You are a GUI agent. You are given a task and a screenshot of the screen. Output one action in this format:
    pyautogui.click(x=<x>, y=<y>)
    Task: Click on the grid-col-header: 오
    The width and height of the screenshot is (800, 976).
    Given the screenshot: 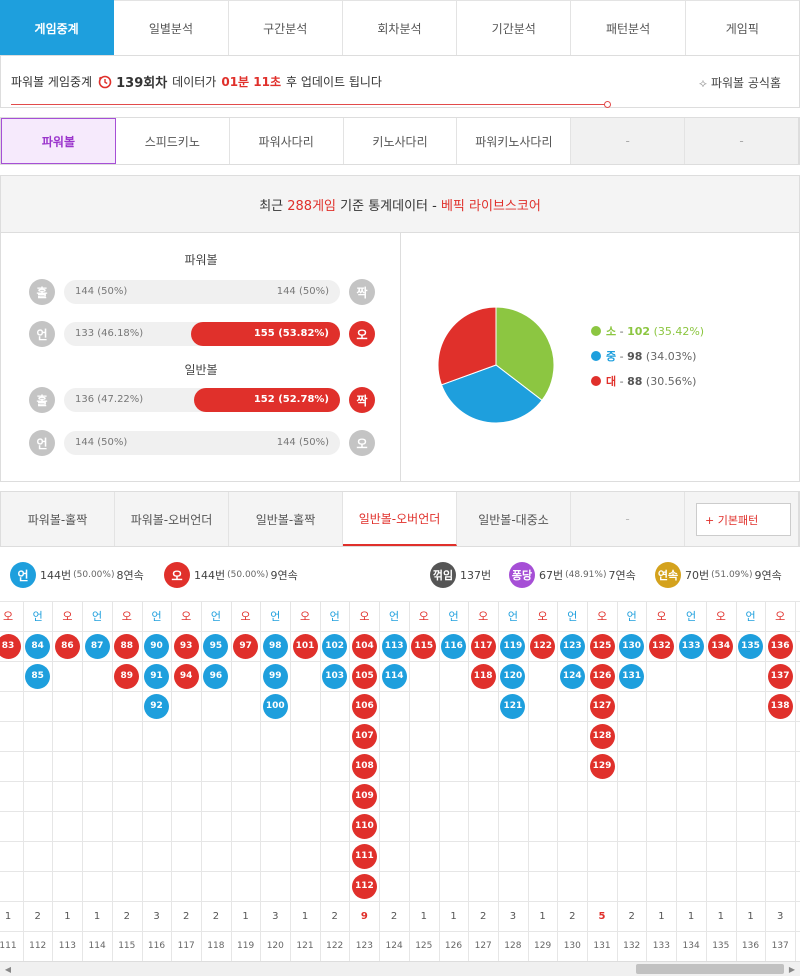 What is the action you would take?
    pyautogui.click(x=67, y=616)
    